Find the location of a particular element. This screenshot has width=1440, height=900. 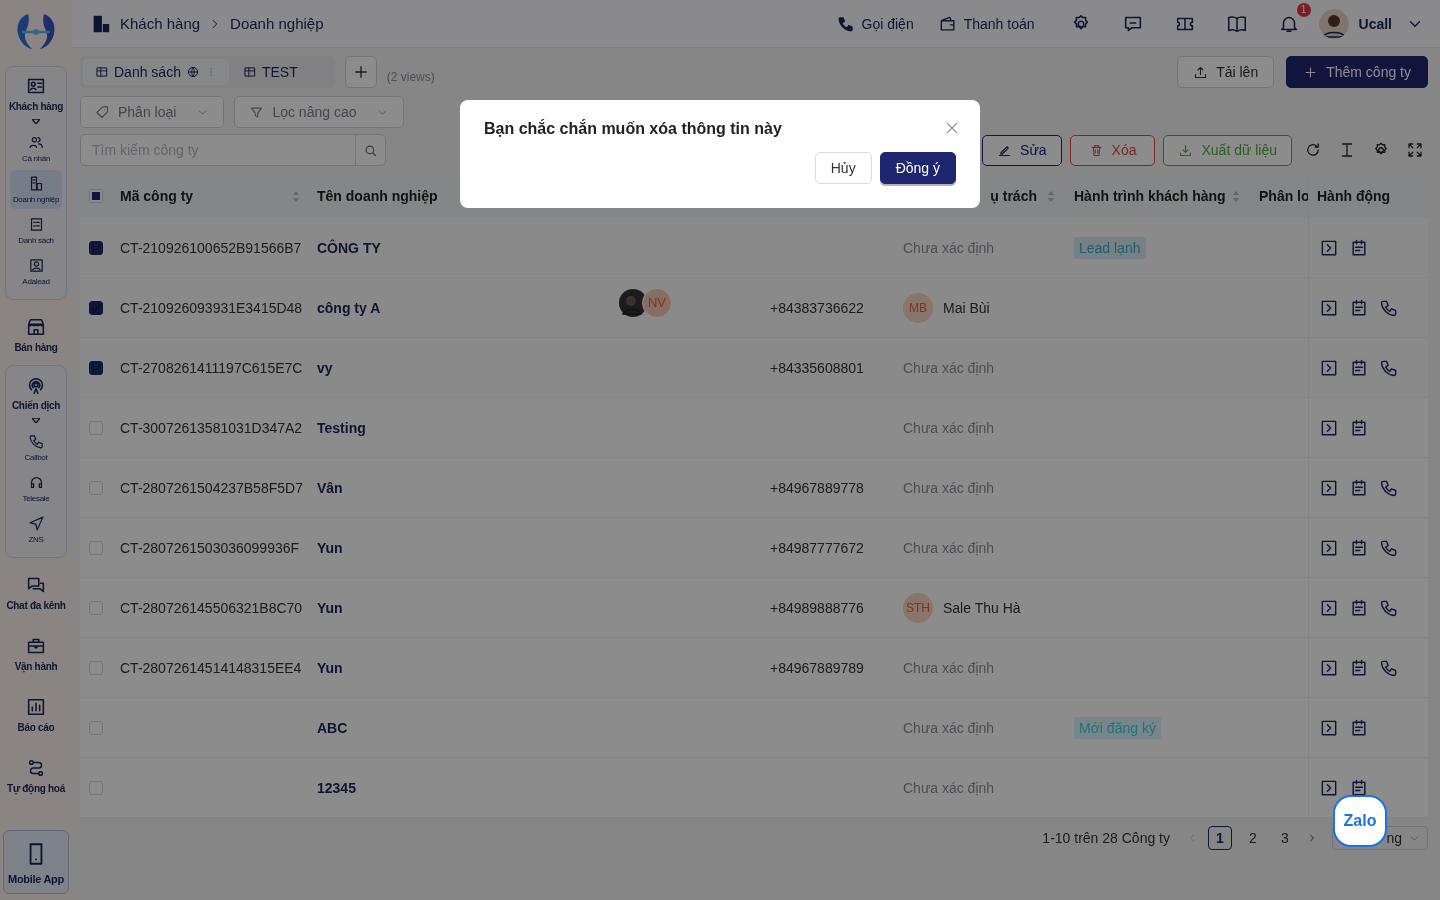

company-code: CT-28072614514148315EE4 is located at coordinates (211, 667).